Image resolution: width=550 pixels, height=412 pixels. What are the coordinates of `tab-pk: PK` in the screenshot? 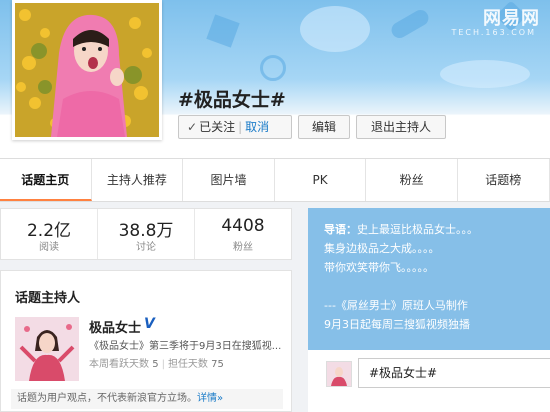 It's located at (321, 180).